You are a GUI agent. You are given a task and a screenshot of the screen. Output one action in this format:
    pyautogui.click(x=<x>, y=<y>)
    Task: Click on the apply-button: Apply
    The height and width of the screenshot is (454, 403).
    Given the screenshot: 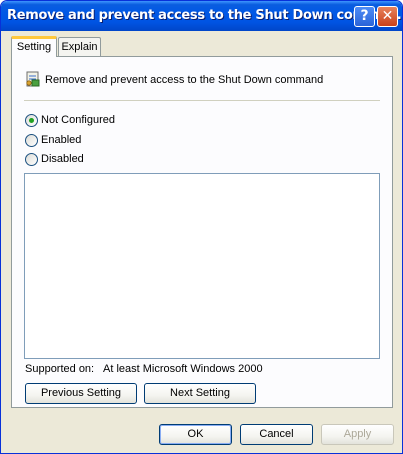 What is the action you would take?
    pyautogui.click(x=357, y=434)
    